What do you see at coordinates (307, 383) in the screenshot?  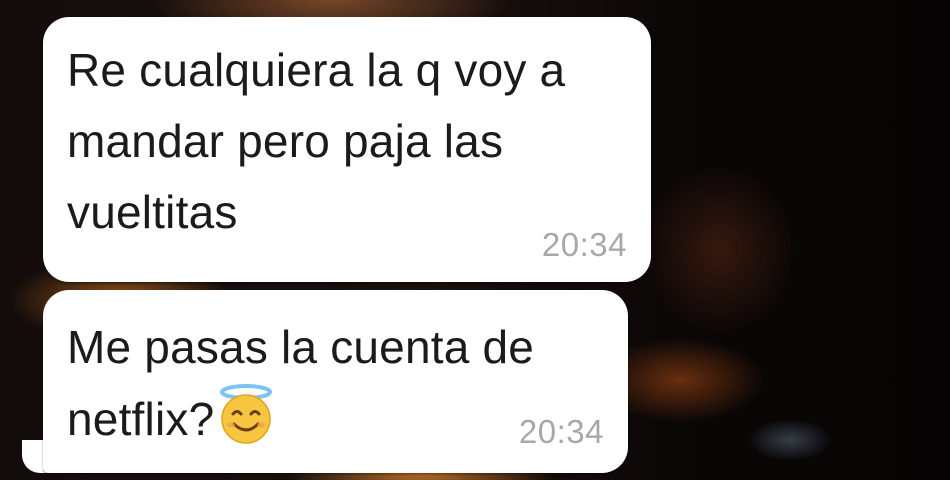 I see `message-text-content: Me pasas la cuenta de netflix?` at bounding box center [307, 383].